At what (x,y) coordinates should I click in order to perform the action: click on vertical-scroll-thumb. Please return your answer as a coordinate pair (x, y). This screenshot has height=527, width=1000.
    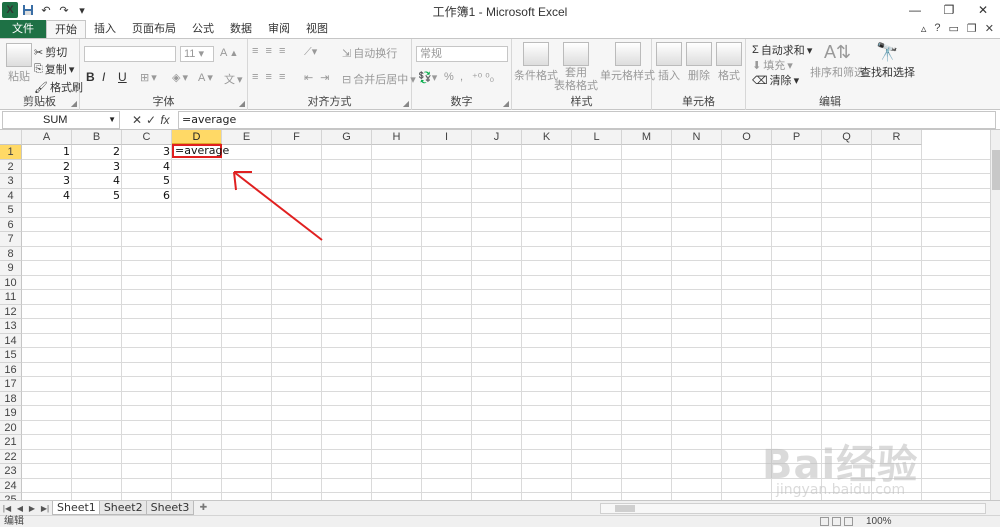
    Looking at the image, I should click on (996, 170).